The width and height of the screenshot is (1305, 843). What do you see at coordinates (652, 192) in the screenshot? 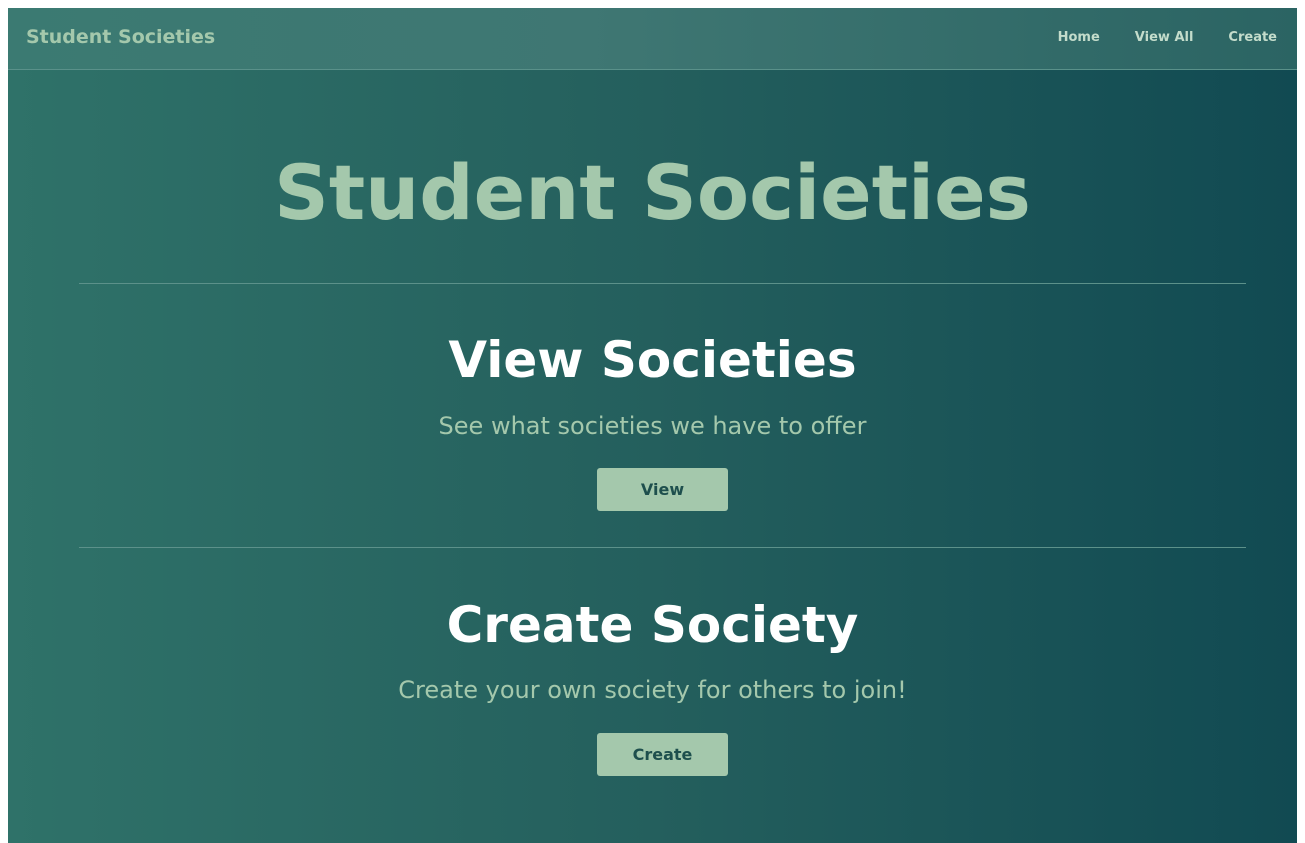
I see `hero-title: Student Societies` at bounding box center [652, 192].